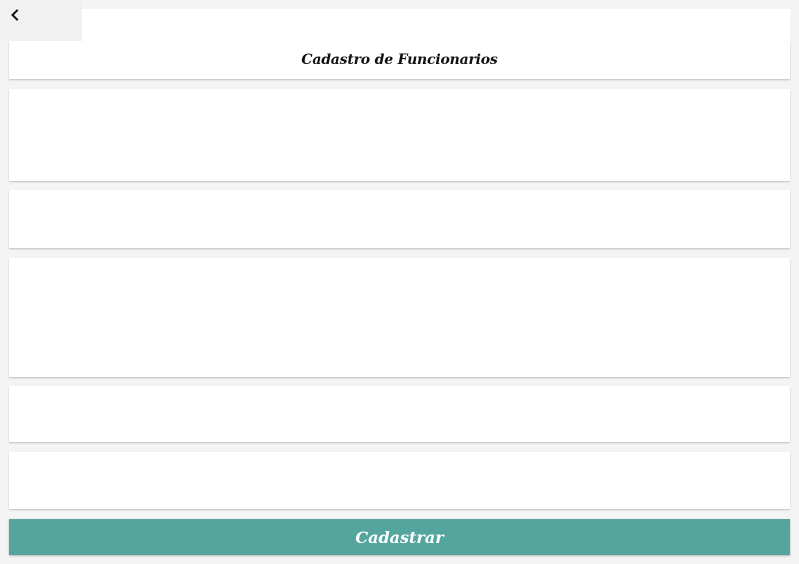 The height and width of the screenshot is (564, 799). I want to click on field-4-input, so click(399, 414).